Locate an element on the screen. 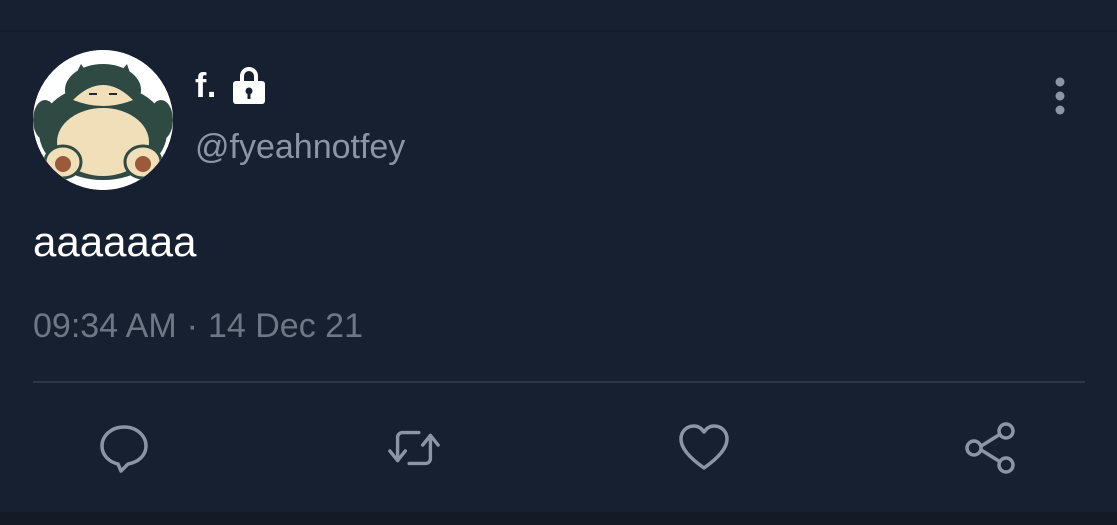 The image size is (1117, 525). retweet-button is located at coordinates (414, 448).